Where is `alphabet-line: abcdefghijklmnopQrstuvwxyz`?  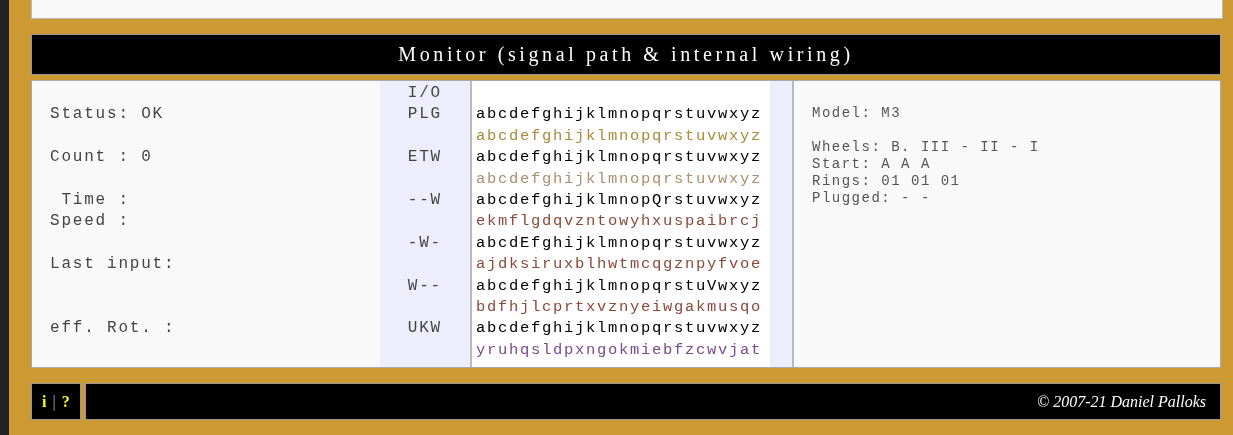
alphabet-line: abcdefghijklmnopQrstuvwxyz is located at coordinates (619, 199).